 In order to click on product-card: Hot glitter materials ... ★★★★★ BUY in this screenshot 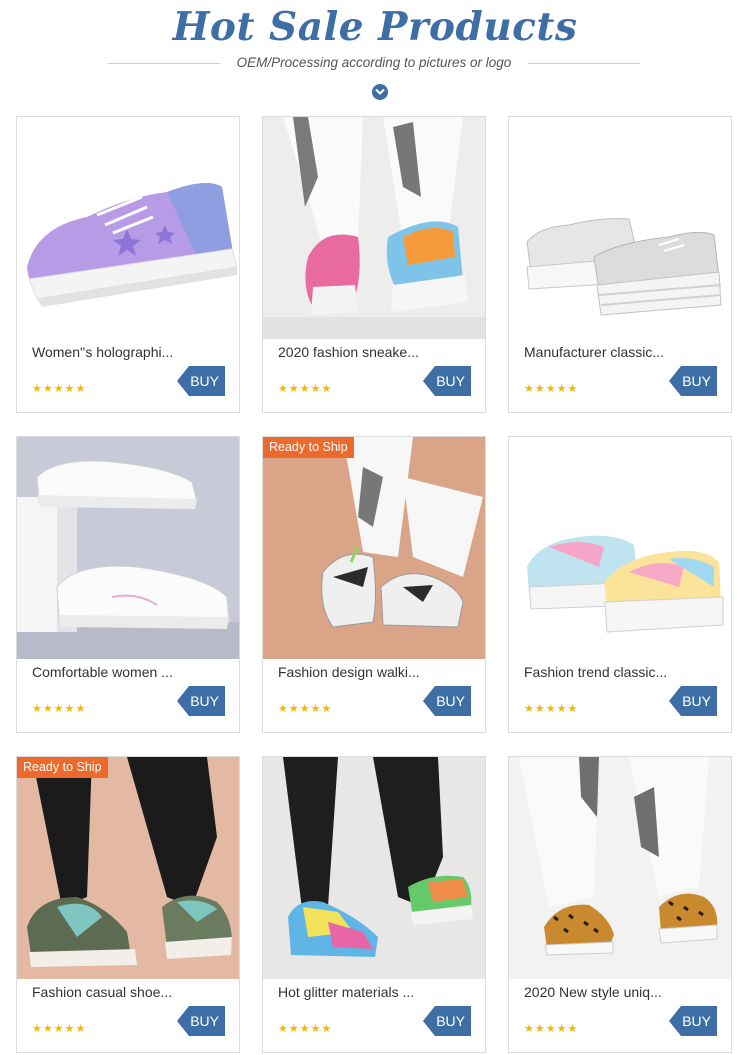, I will do `click(374, 904)`.